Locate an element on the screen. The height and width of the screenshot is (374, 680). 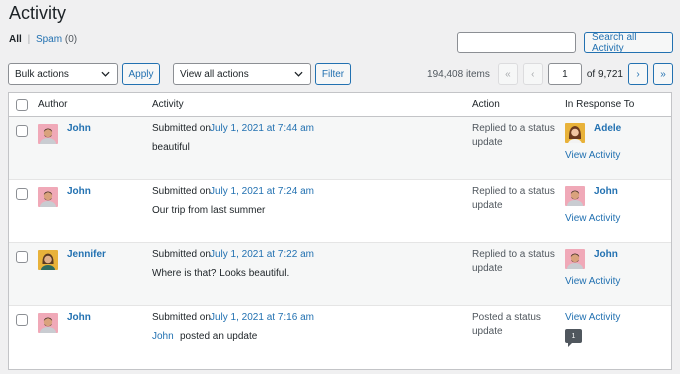
bulk-actions-select: Bulk actions is located at coordinates (63, 74).